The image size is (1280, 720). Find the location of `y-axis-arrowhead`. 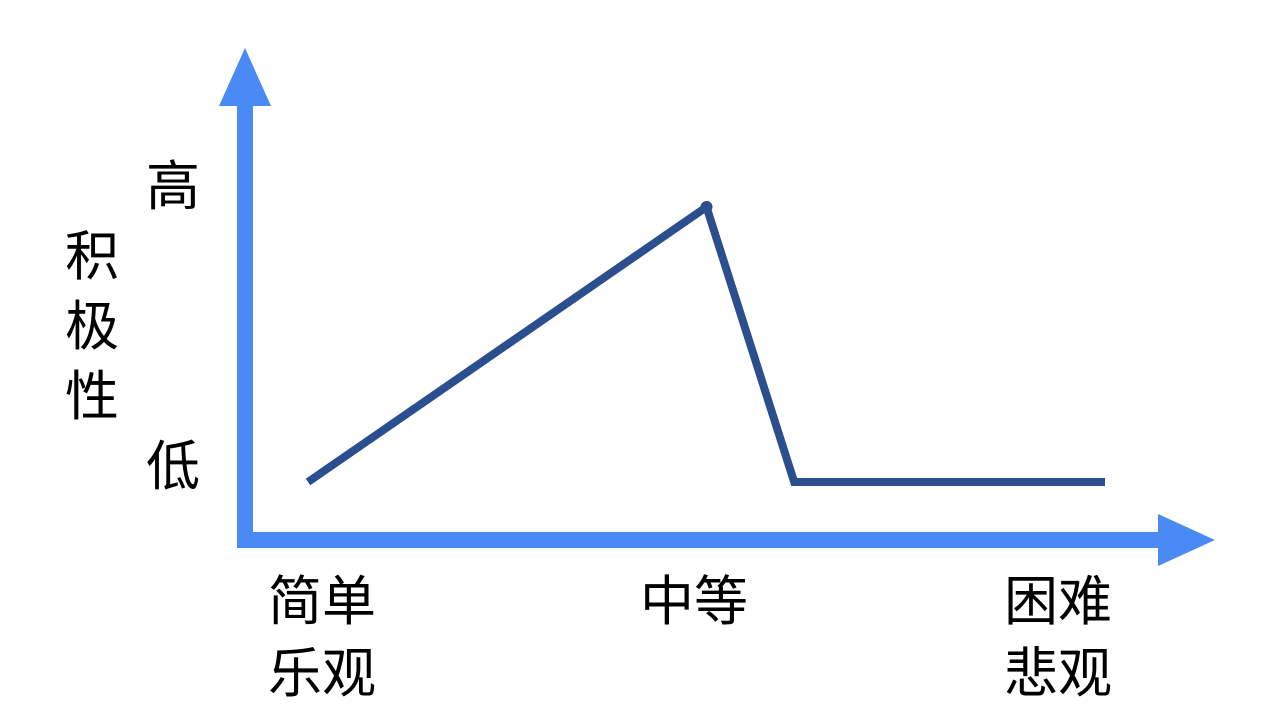

y-axis-arrowhead is located at coordinates (245, 77).